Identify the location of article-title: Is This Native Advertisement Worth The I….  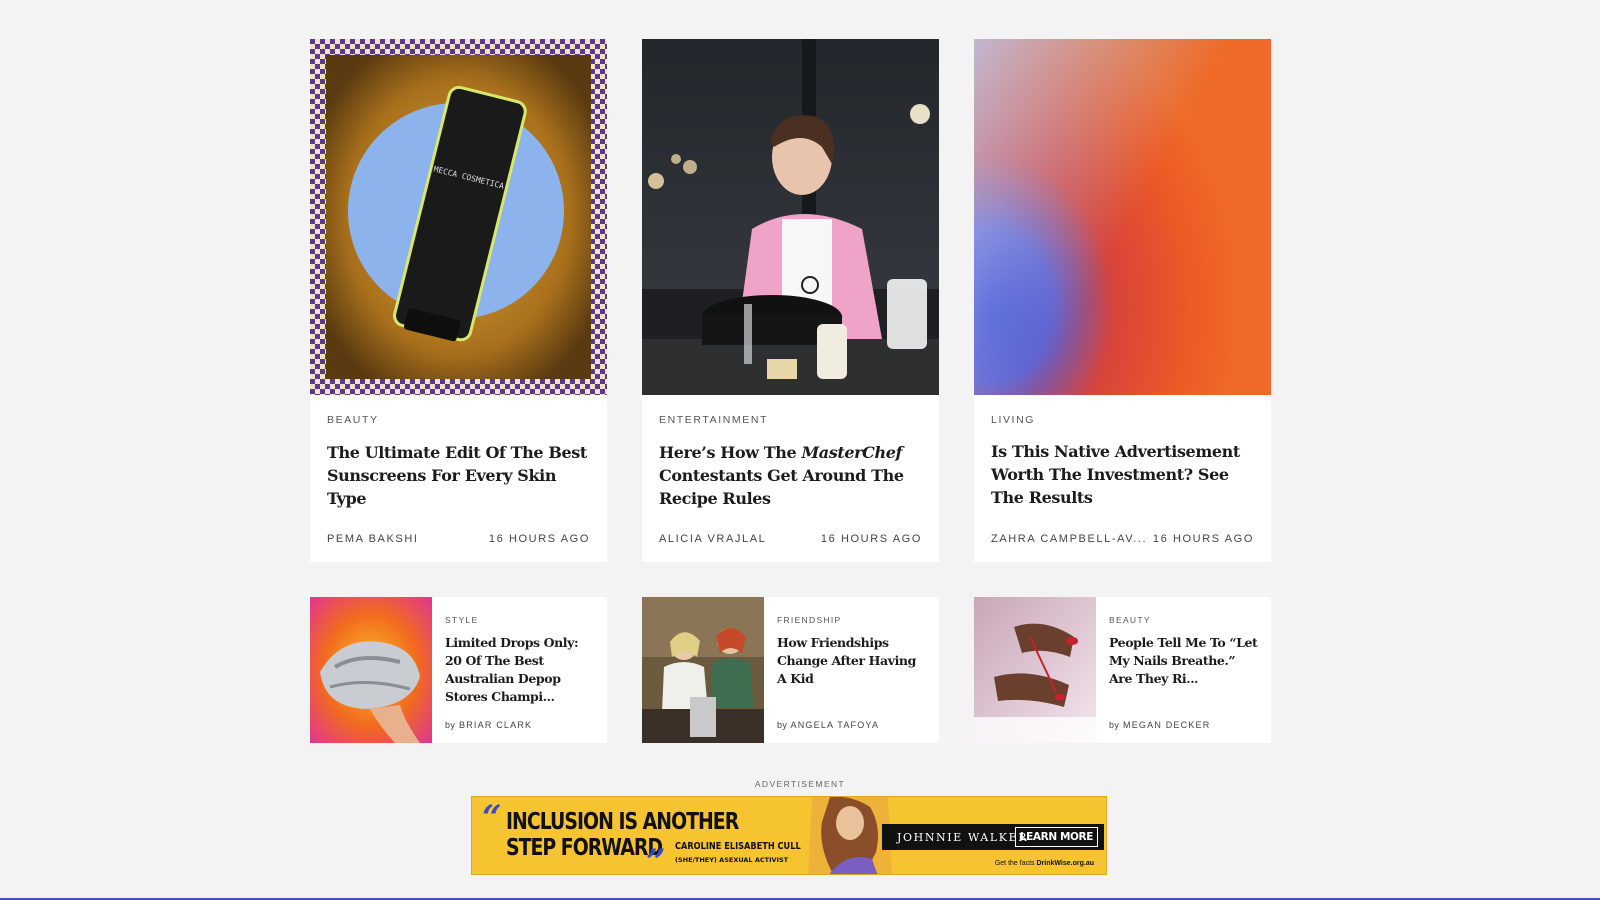
(1123, 474).